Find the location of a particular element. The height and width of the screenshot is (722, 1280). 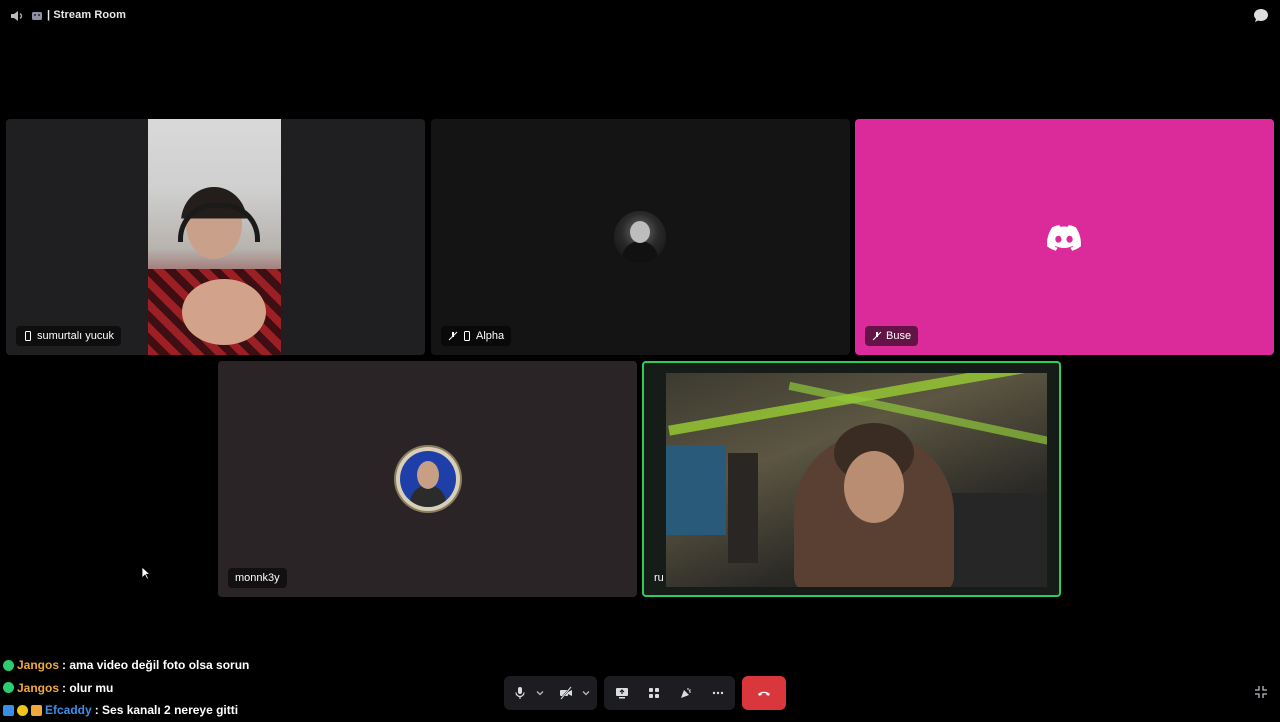

disconnect-button is located at coordinates (764, 693).